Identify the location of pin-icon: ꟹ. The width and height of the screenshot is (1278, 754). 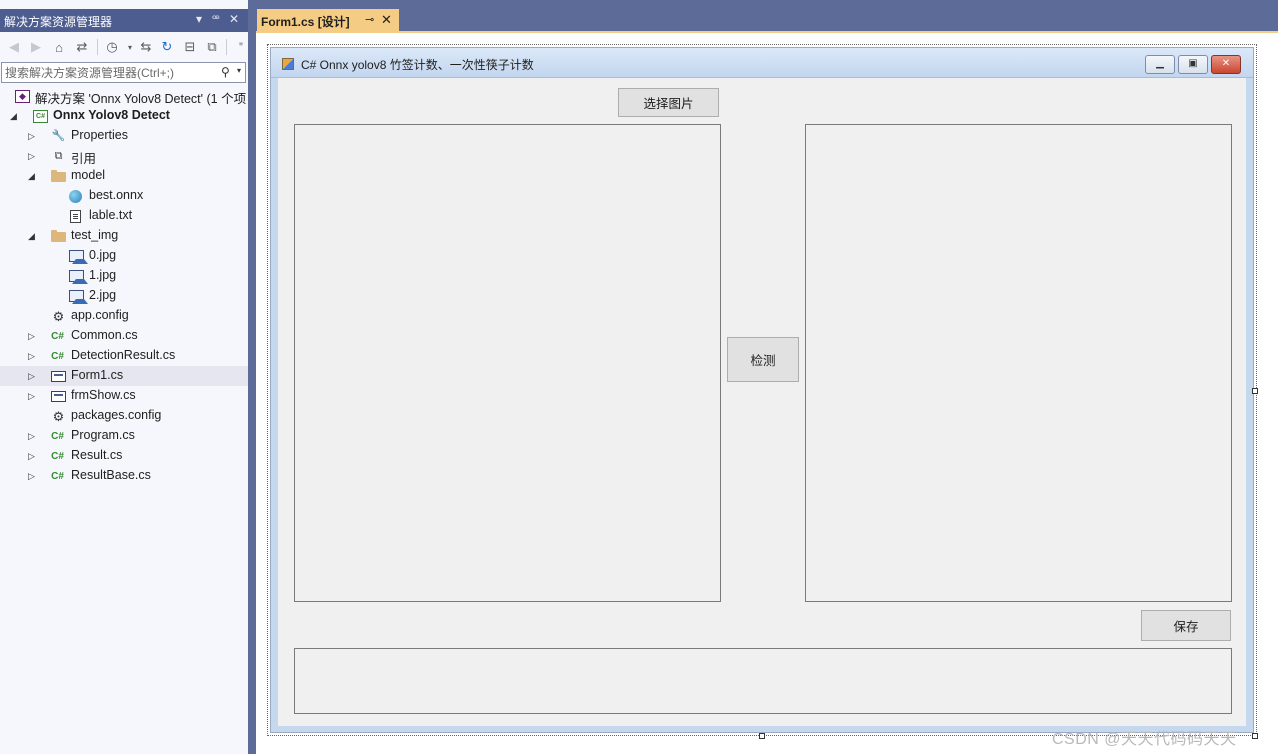
(216, 19).